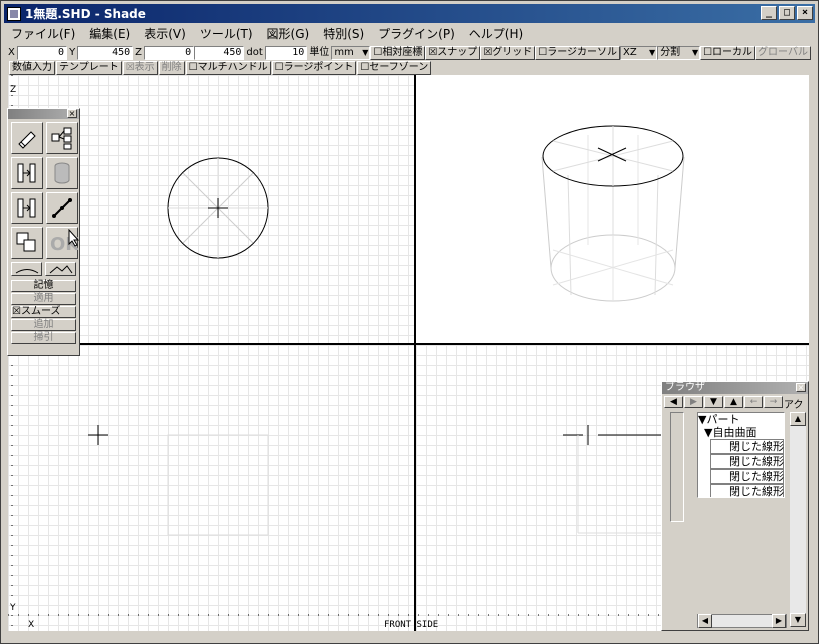 The image size is (819, 644). Describe the element at coordinates (343, 33) in the screenshot. I see `menu-special: 特別(S)` at that location.